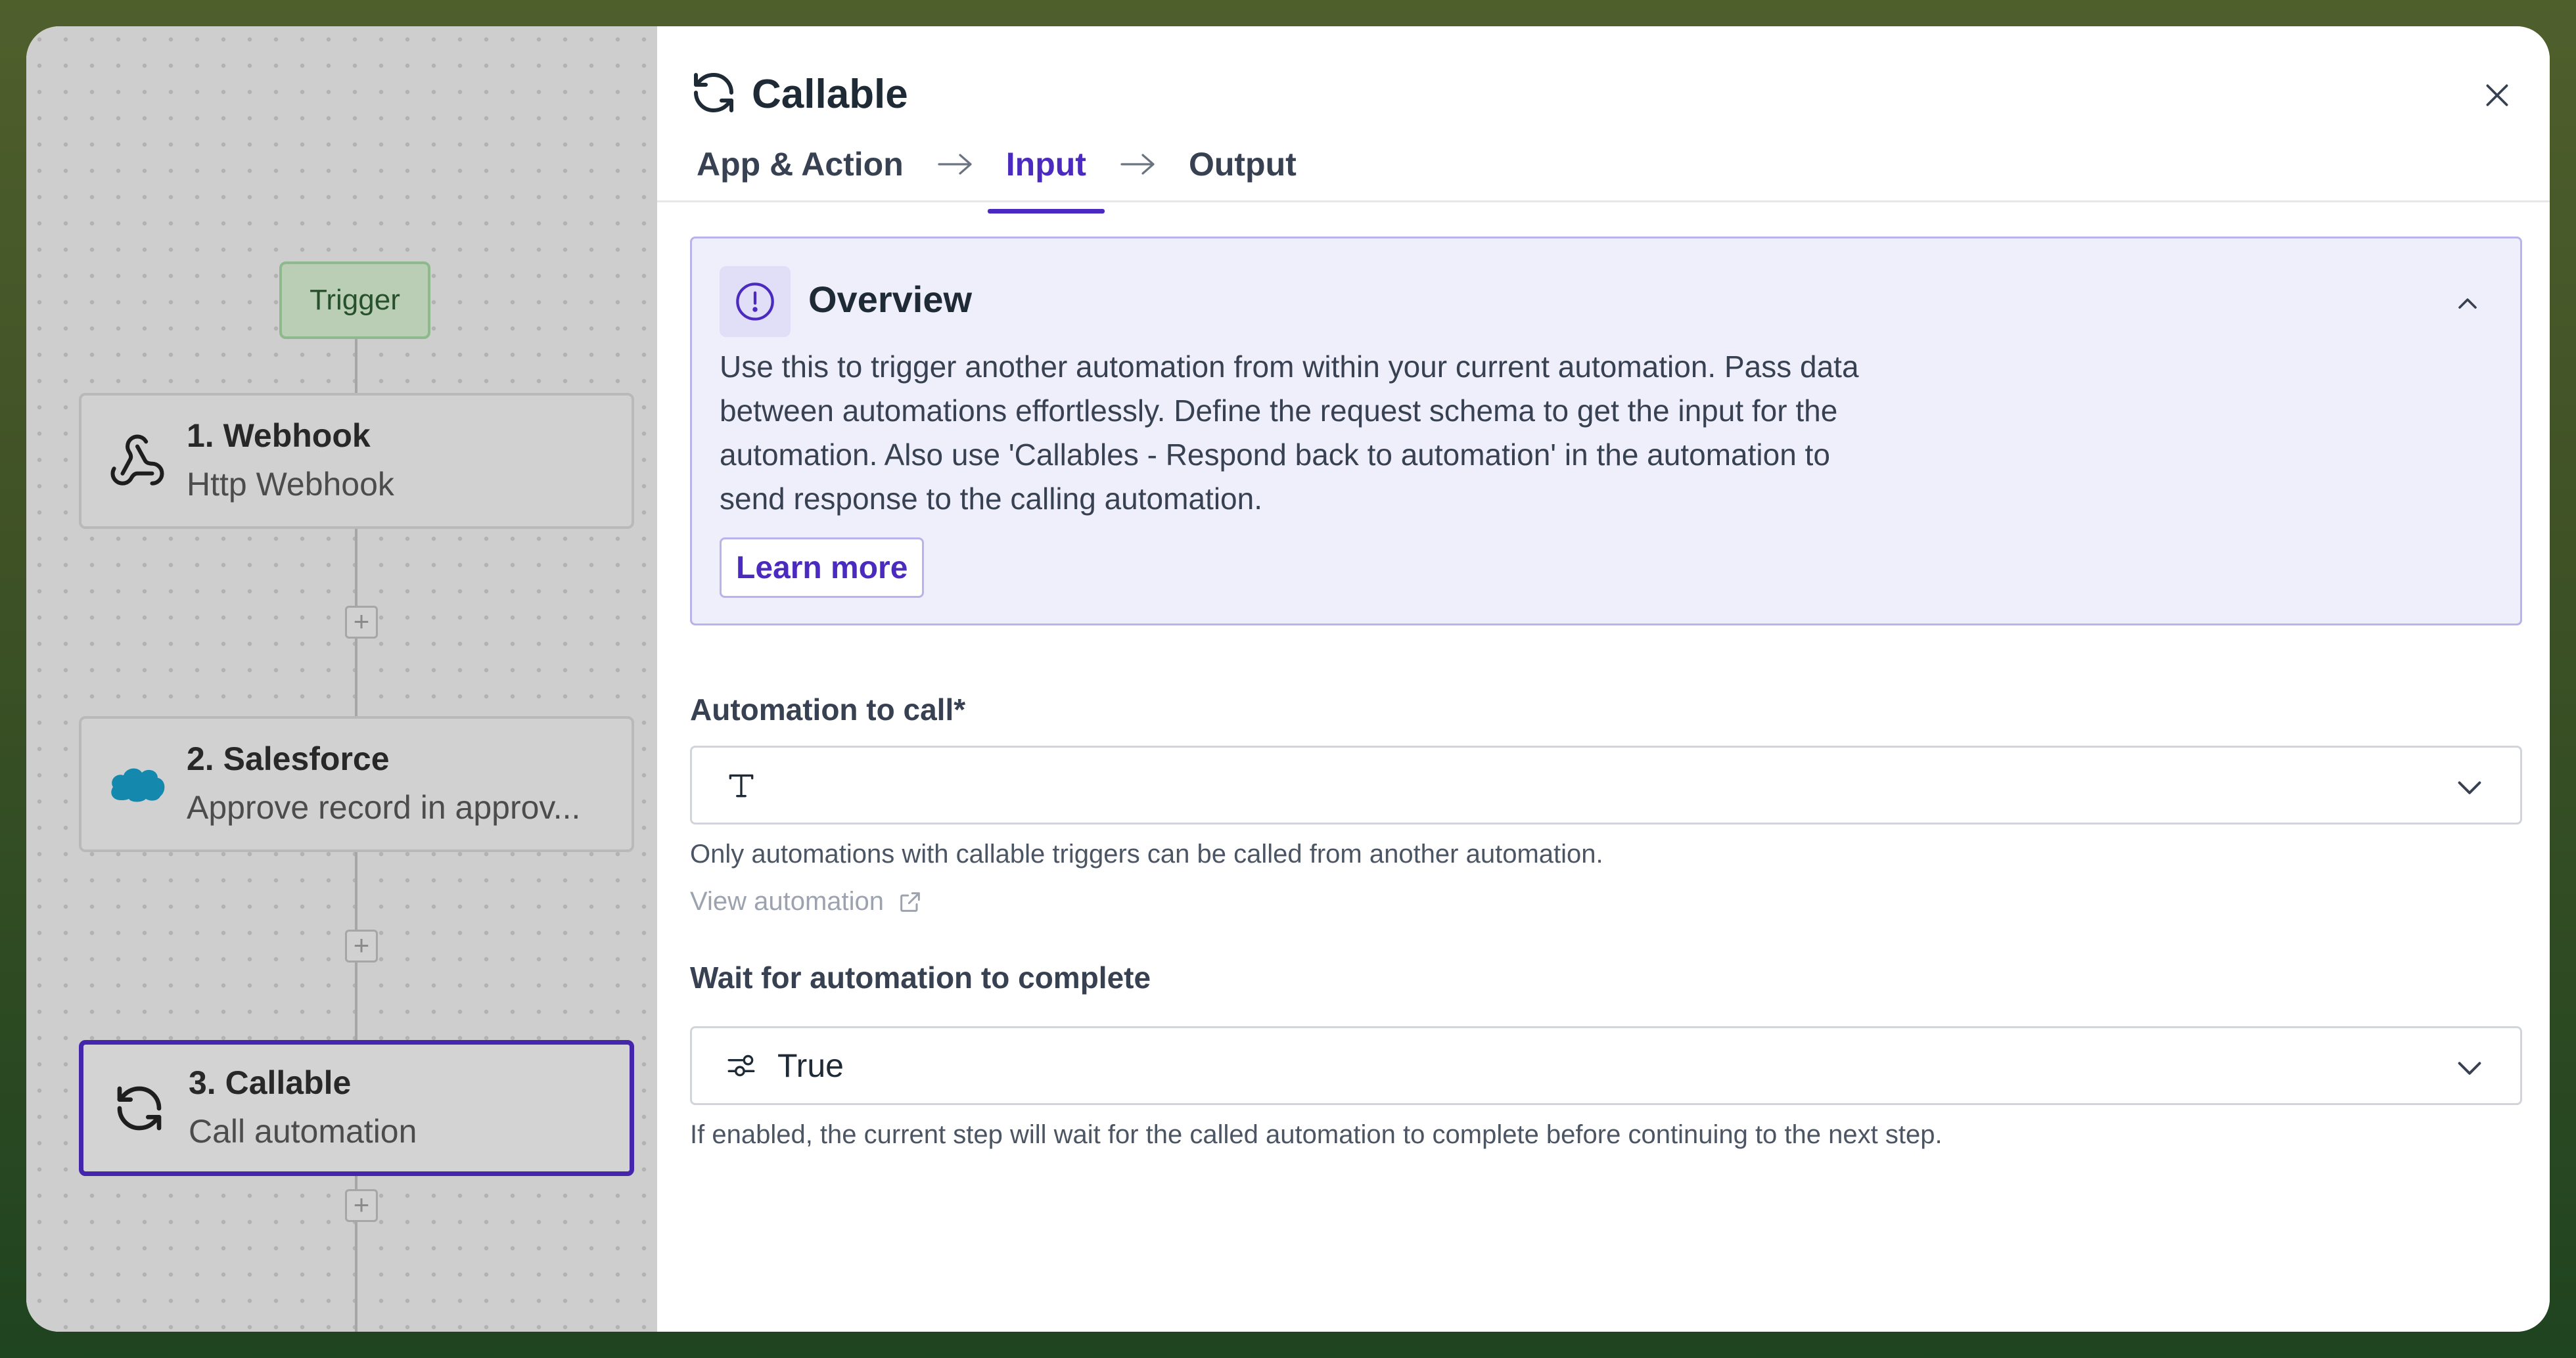 Image resolution: width=2576 pixels, height=1358 pixels. Describe the element at coordinates (787, 901) in the screenshot. I see `view-automation-label: View automation` at that location.